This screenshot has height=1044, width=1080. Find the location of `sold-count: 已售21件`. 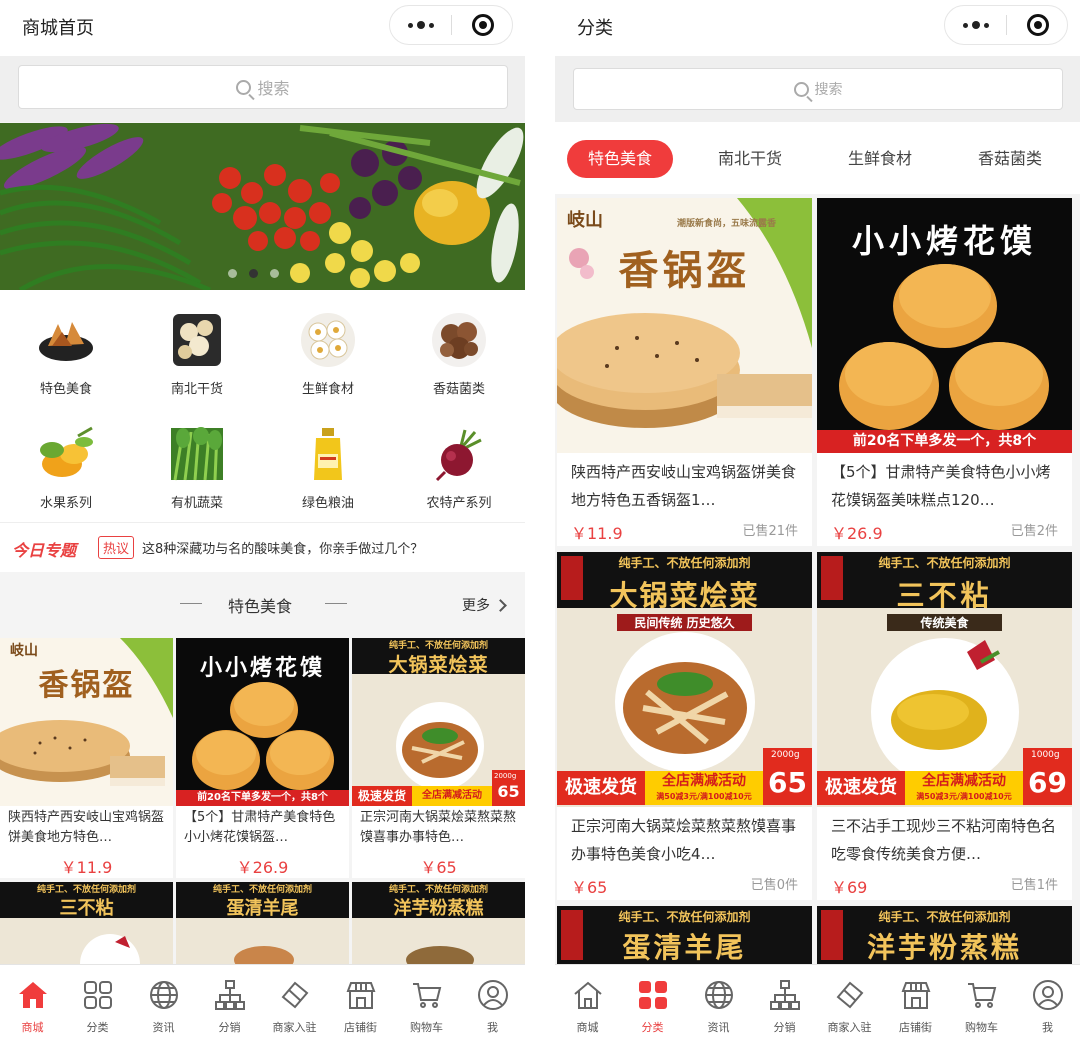

sold-count: 已售21件 is located at coordinates (770, 531).